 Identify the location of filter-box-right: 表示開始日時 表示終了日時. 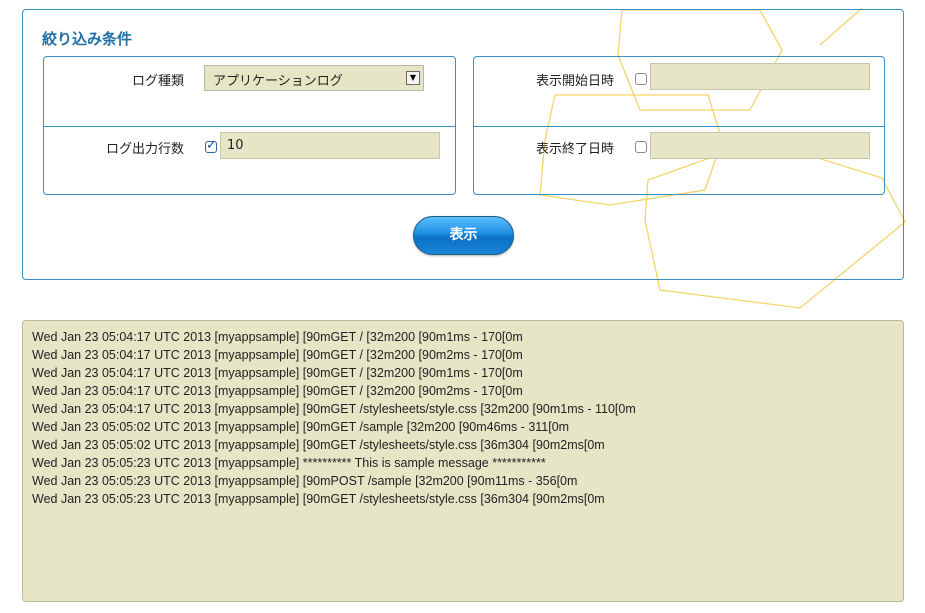
(679, 125).